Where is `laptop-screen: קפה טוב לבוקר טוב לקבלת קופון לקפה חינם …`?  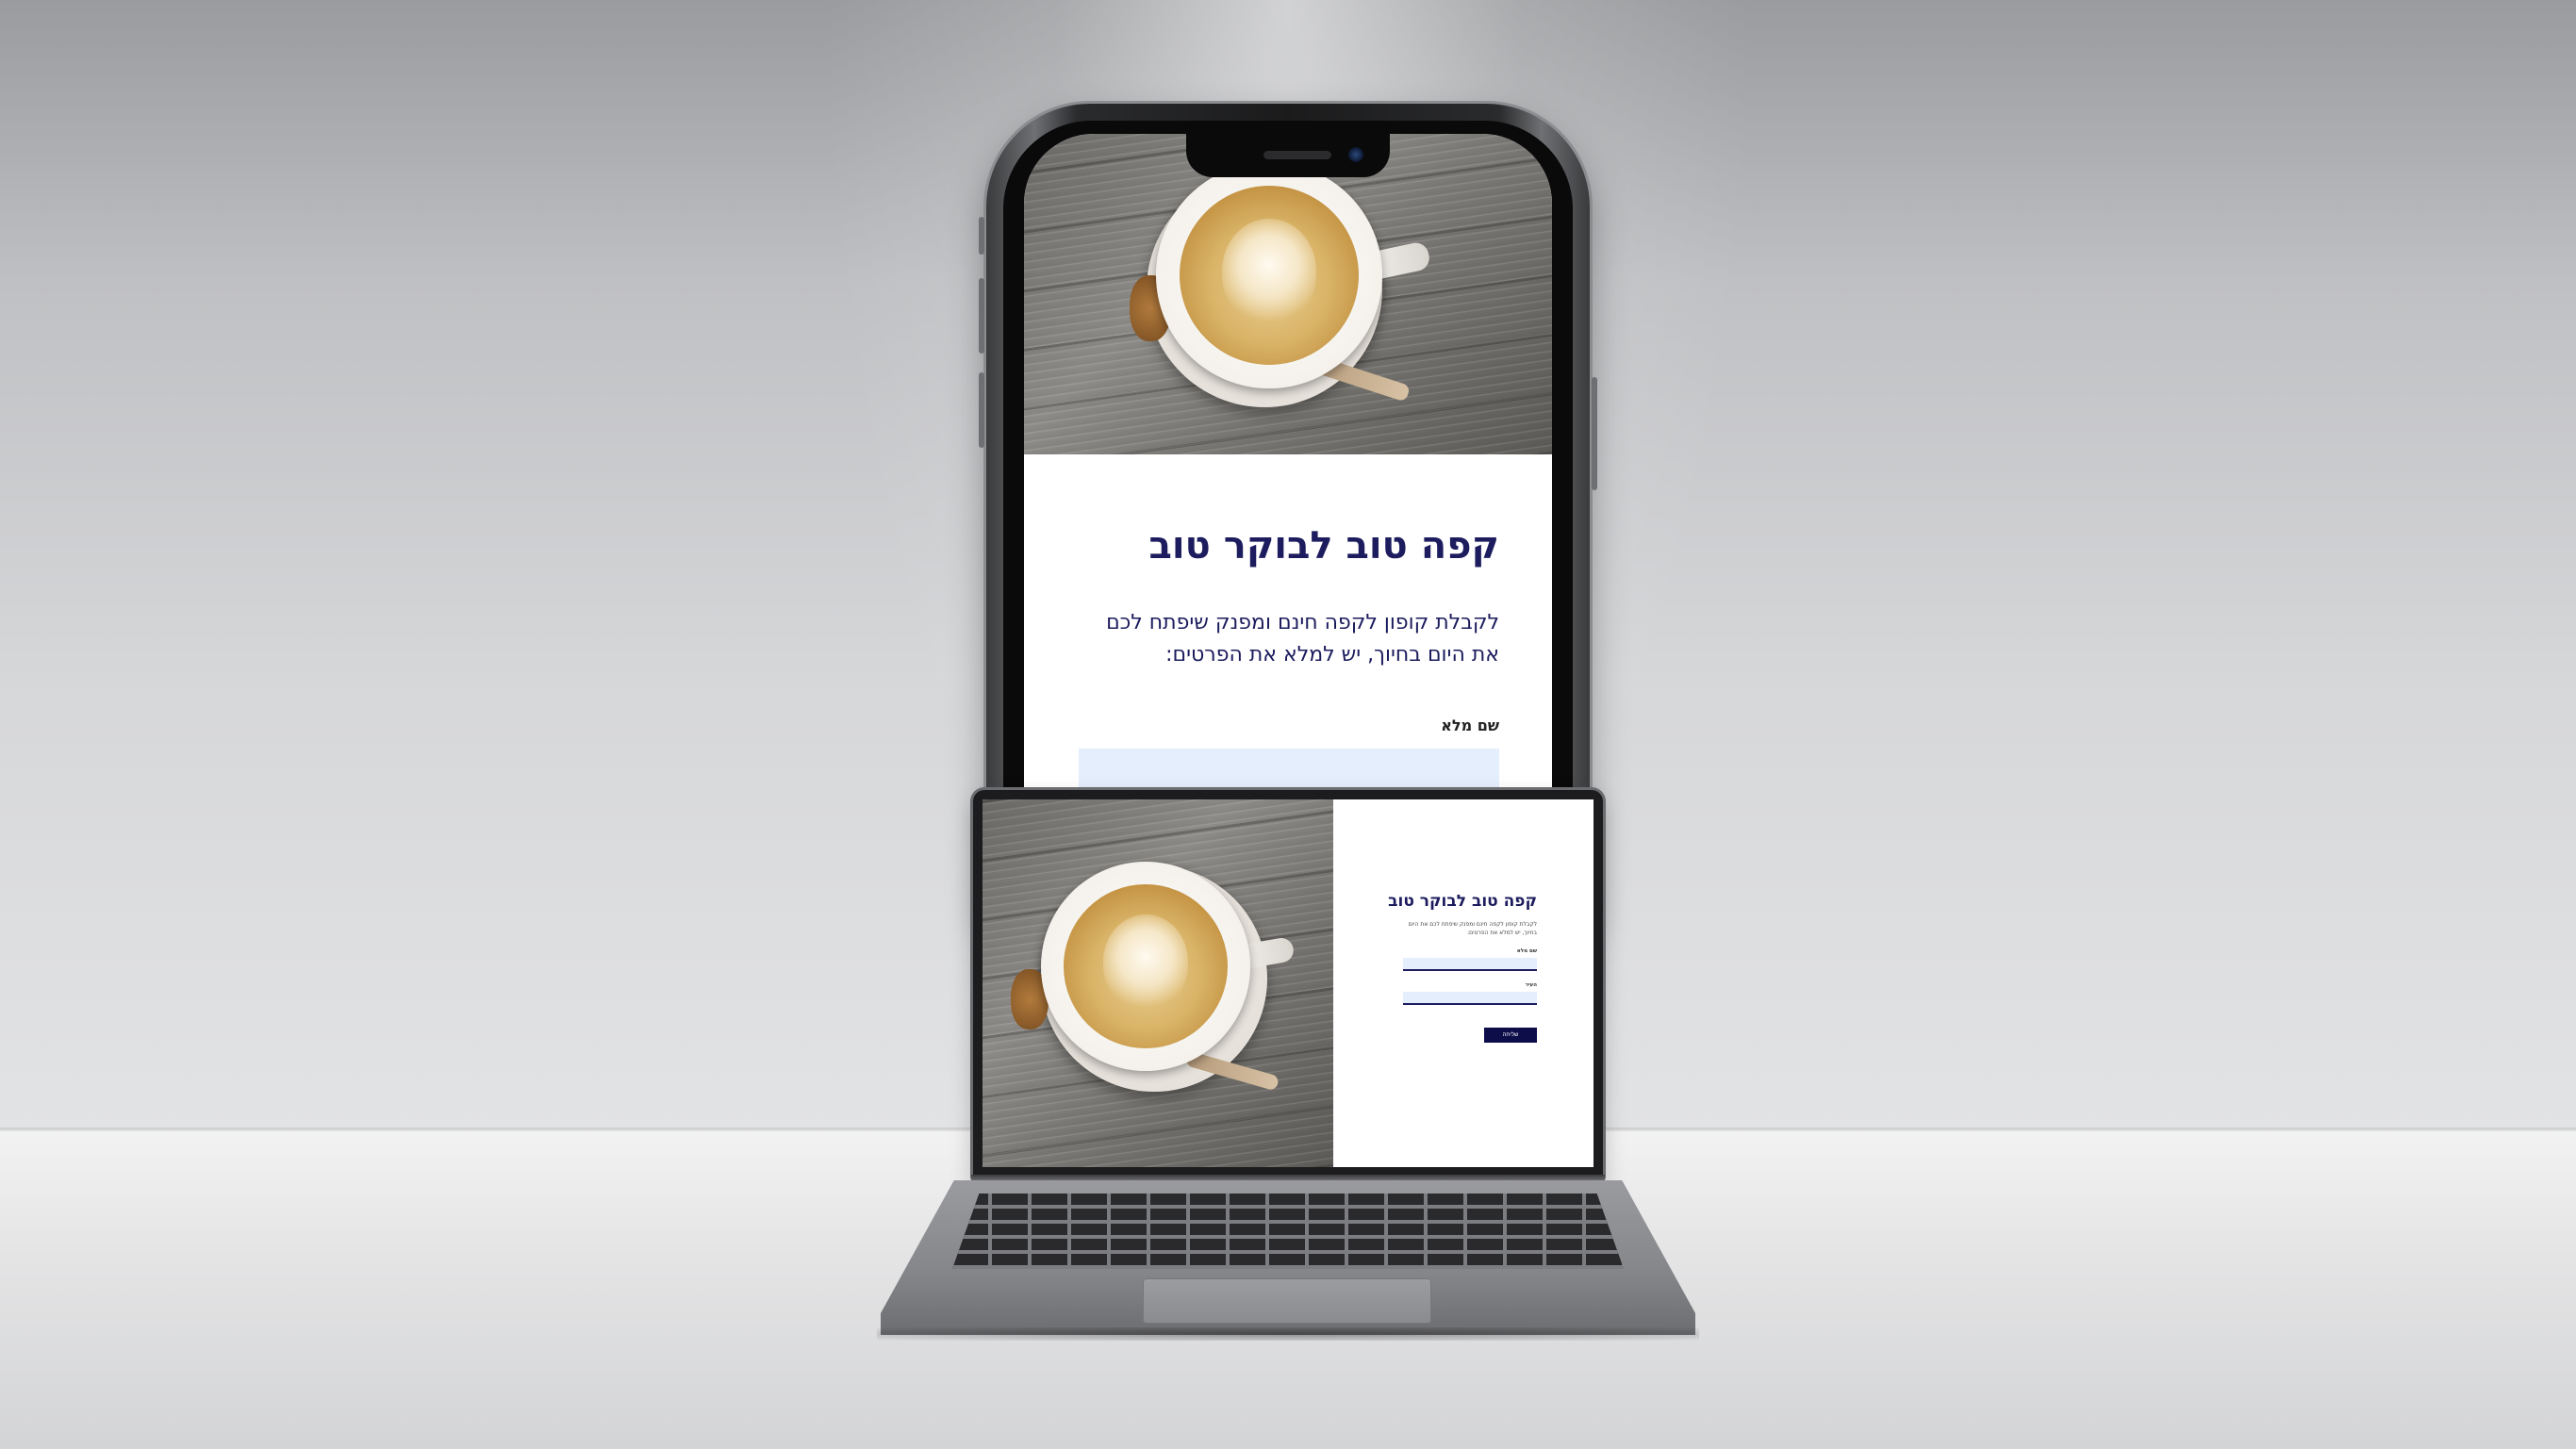
laptop-screen: קפה טוב לבוקר טוב לקבלת קופון לקפה חינם … is located at coordinates (1288, 983).